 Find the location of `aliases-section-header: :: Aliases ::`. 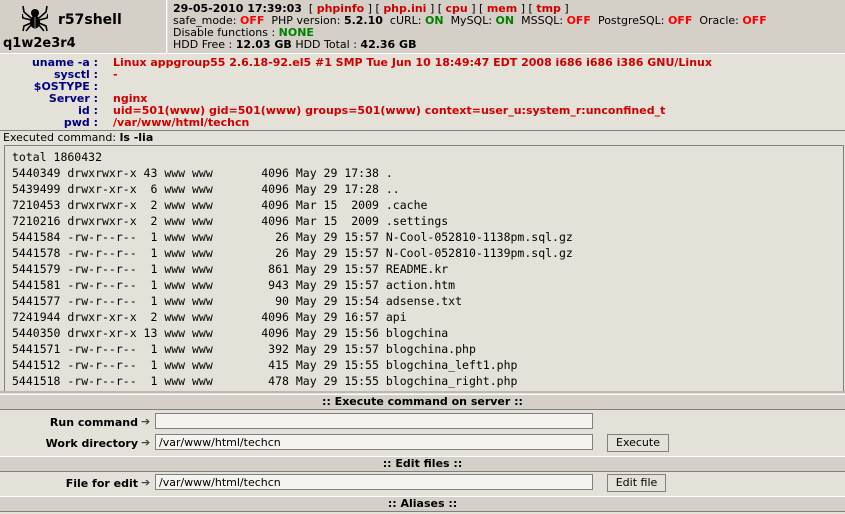

aliases-section-header: :: Aliases :: is located at coordinates (422, 504).